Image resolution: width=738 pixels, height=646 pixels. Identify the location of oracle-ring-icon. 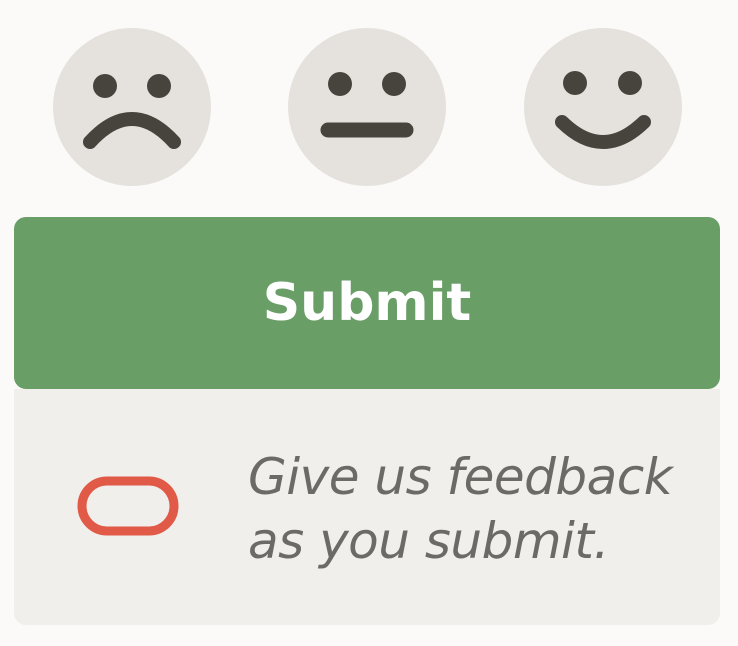
(128, 507).